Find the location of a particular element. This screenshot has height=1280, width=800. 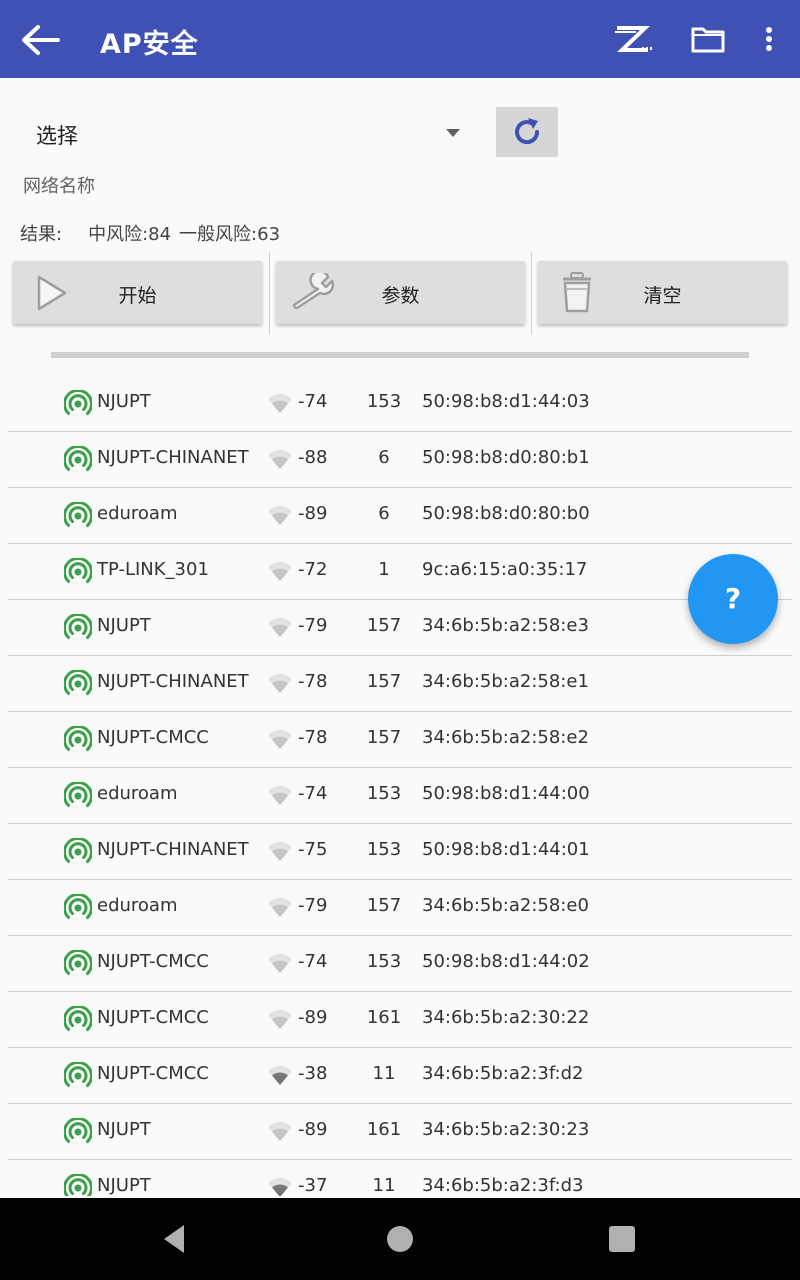

ap-channel: 161 is located at coordinates (384, 1129).